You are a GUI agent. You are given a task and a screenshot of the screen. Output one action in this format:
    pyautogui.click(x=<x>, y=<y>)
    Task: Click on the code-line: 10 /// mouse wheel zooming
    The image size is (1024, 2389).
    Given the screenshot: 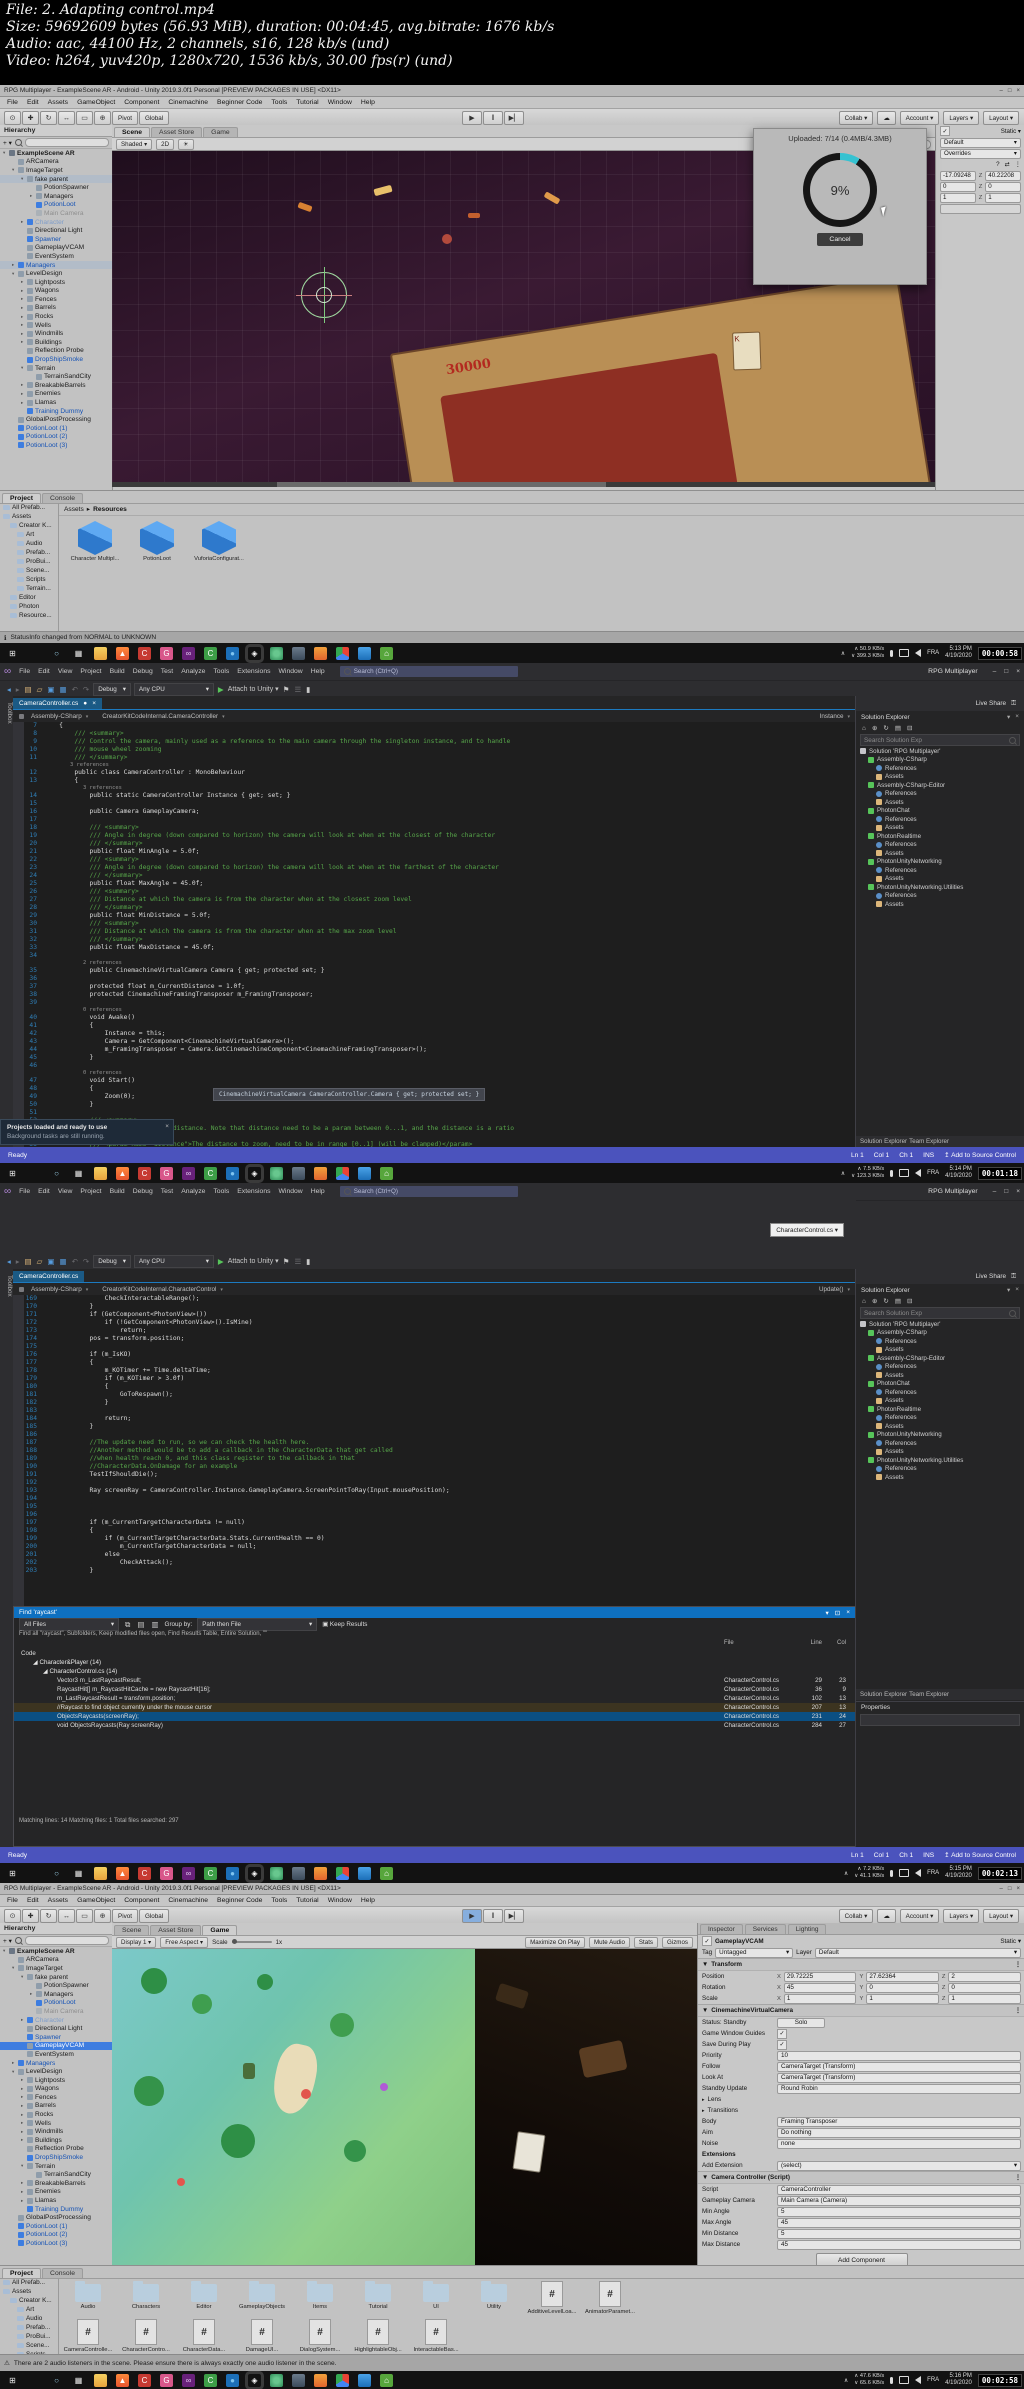 What is the action you would take?
    pyautogui.click(x=434, y=750)
    